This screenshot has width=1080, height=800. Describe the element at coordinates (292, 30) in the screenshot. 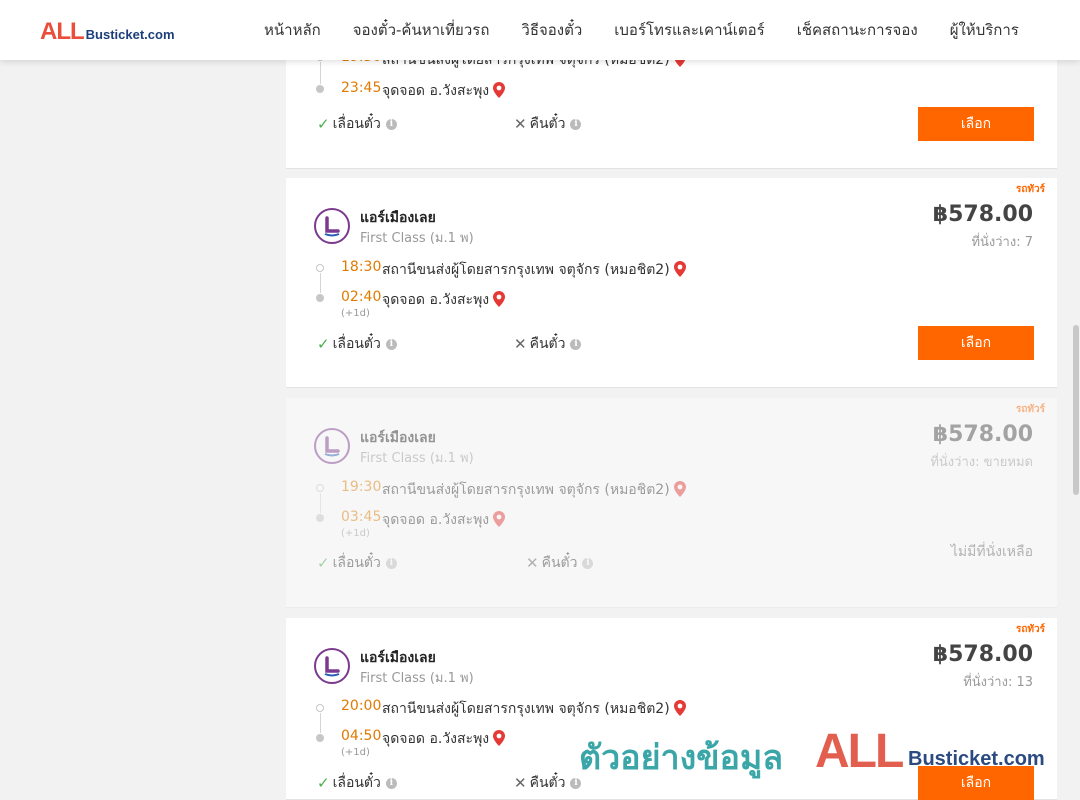

I see `nav-home: หน้าหลัก` at that location.